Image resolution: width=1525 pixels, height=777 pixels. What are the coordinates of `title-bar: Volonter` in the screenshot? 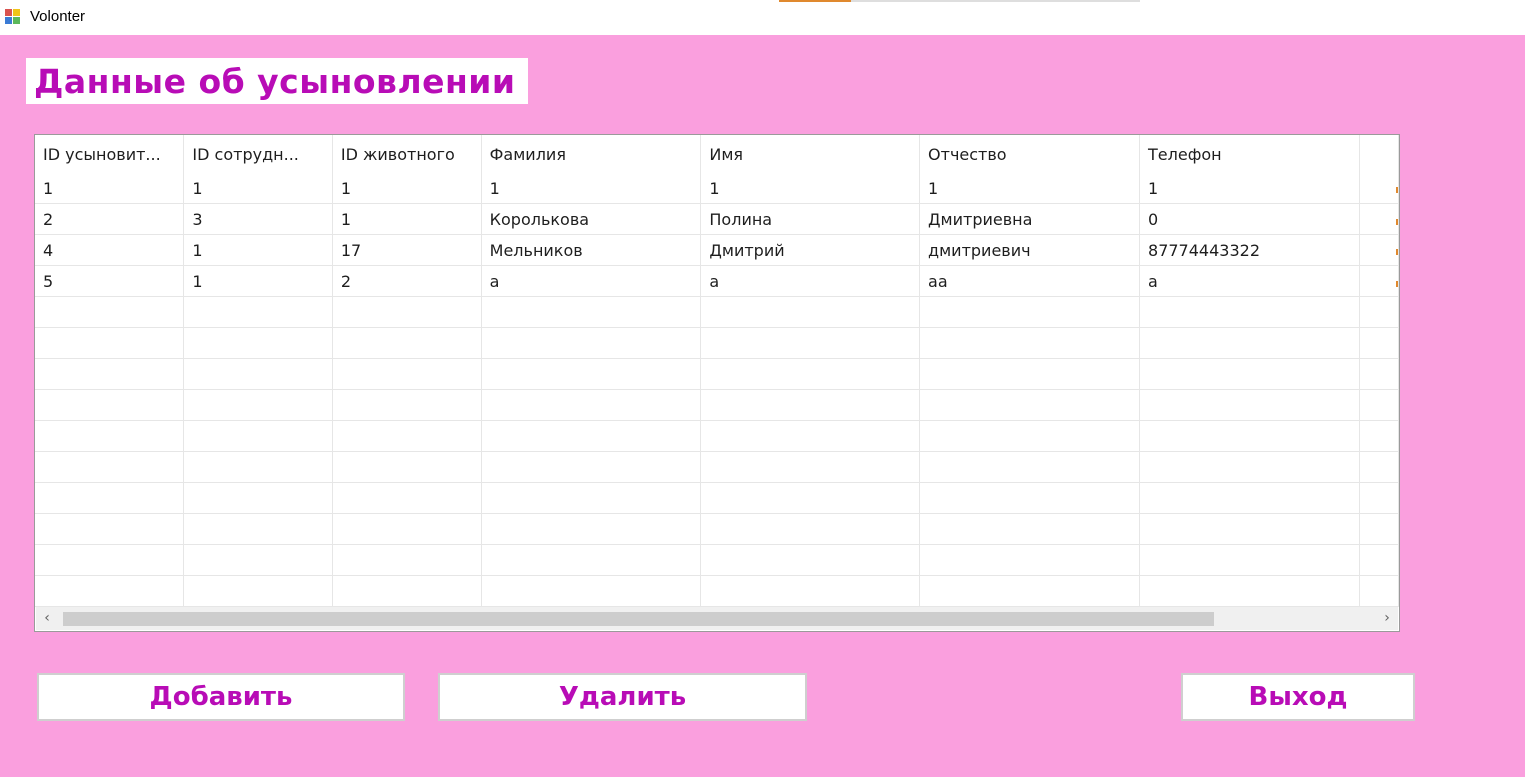 It's located at (762, 17).